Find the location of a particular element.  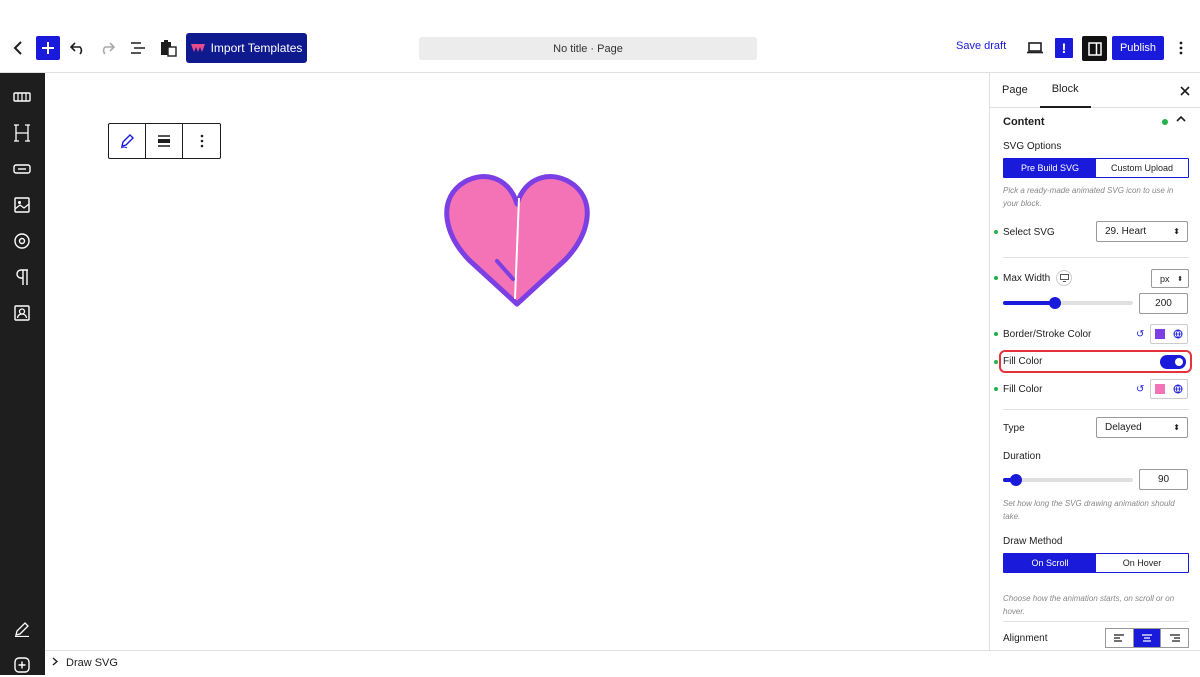

fill-color-toggle is located at coordinates (1173, 362).